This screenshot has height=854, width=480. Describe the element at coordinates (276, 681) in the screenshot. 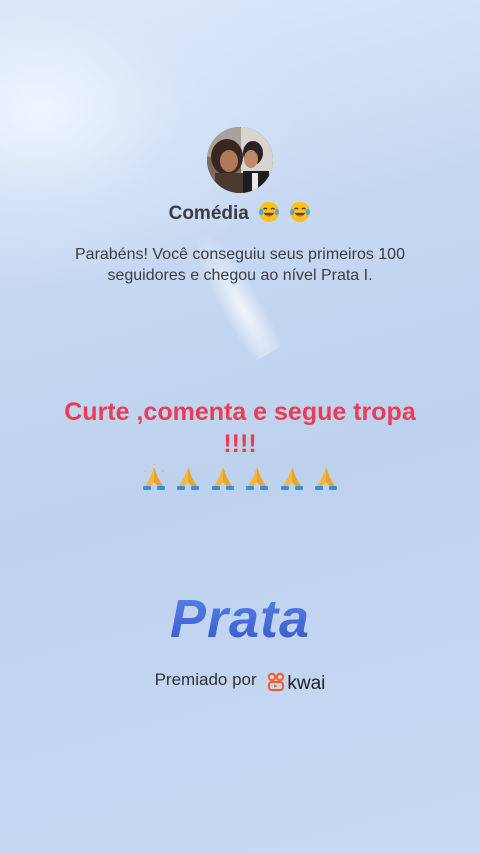

I see `kwai-logo-icon` at that location.